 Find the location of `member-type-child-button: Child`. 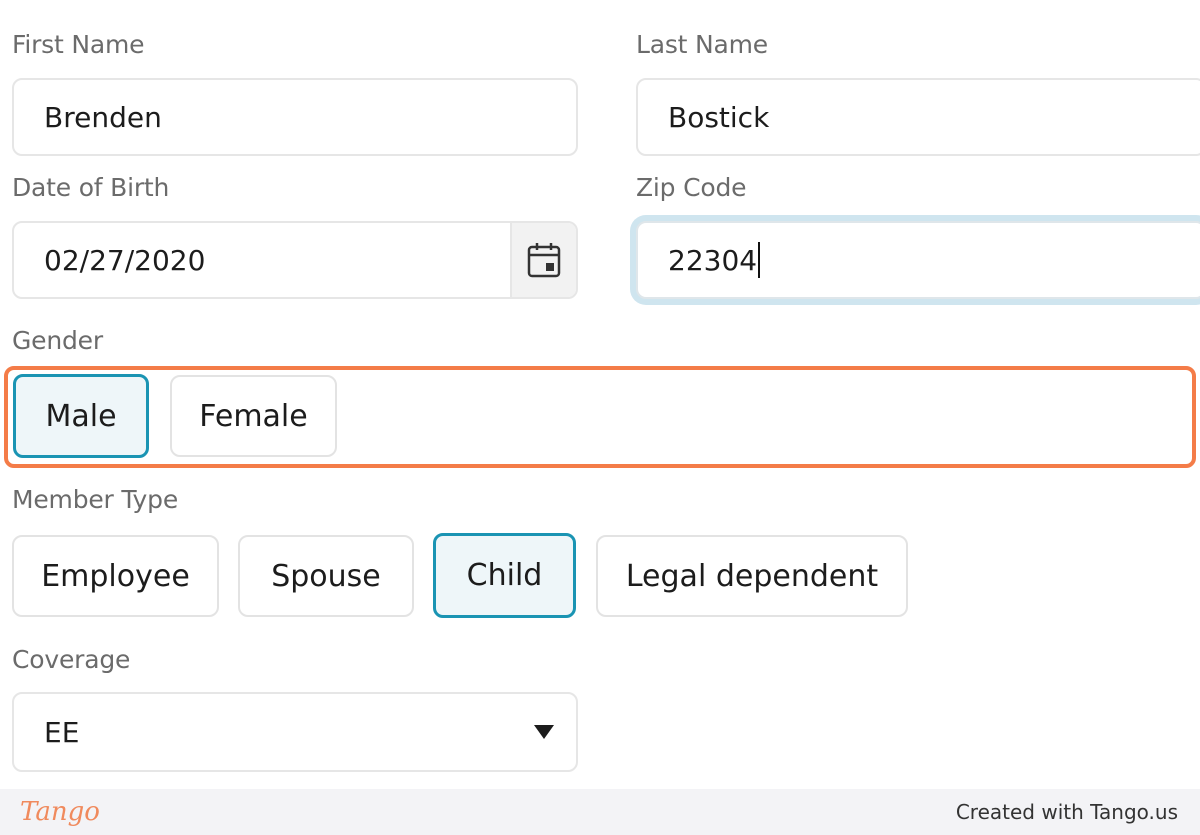

member-type-child-button: Child is located at coordinates (504, 575).